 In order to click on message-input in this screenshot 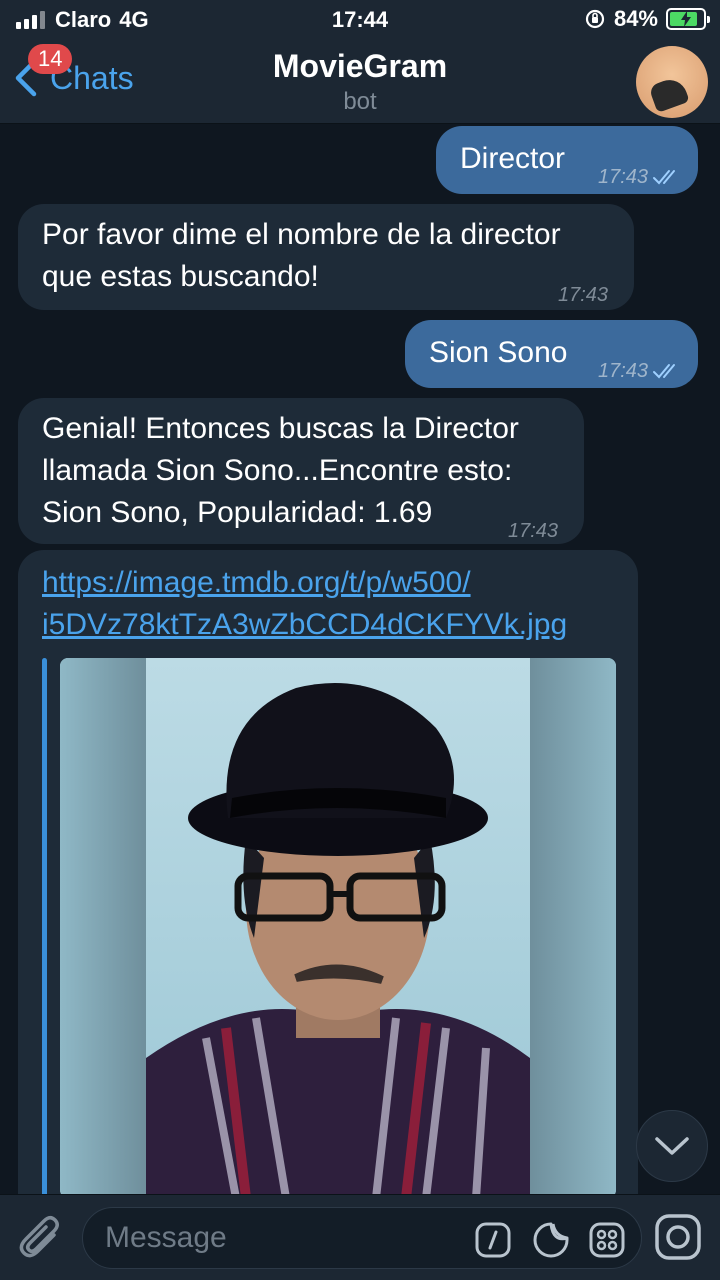, I will do `click(285, 1238)`.